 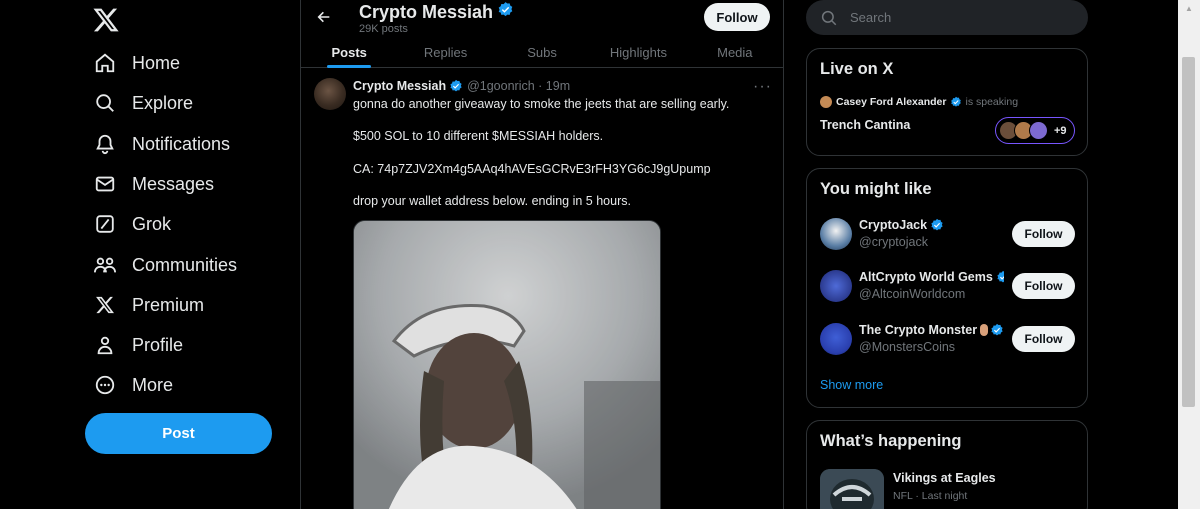 I want to click on profile-name: Crypto Messiah, so click(x=426, y=11).